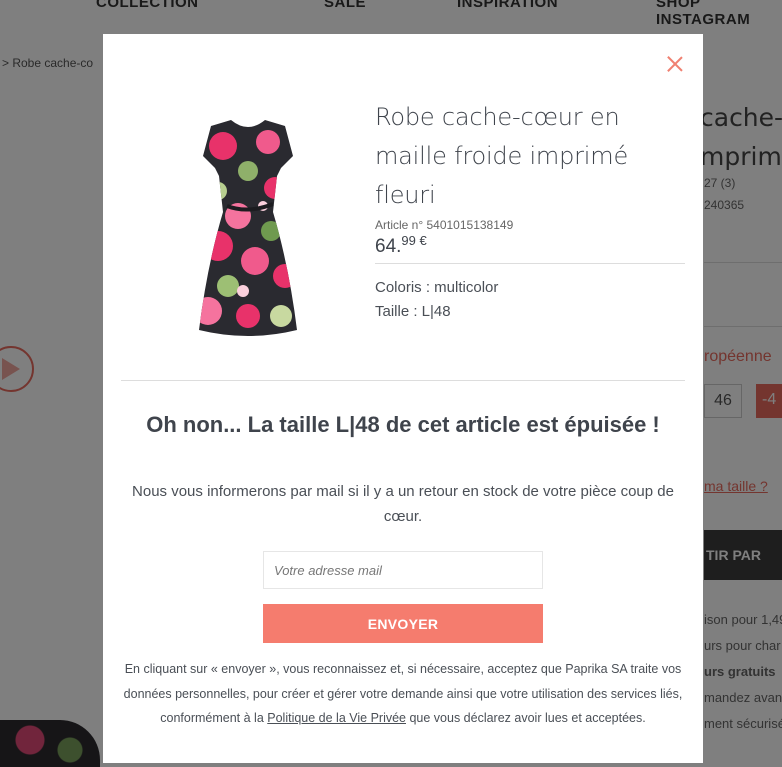  What do you see at coordinates (336, 718) in the screenshot?
I see `privacy-policy-link: Politique de la Vie Privée` at bounding box center [336, 718].